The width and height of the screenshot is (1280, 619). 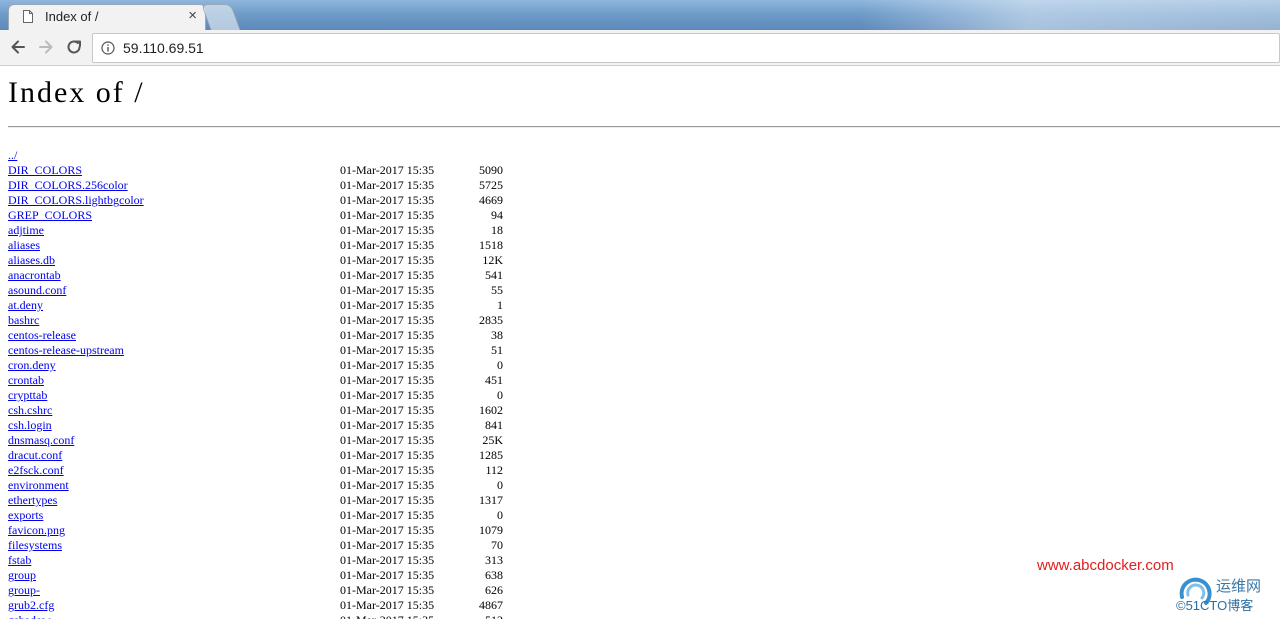 What do you see at coordinates (492, 260) in the screenshot?
I see `file-size: 12K` at bounding box center [492, 260].